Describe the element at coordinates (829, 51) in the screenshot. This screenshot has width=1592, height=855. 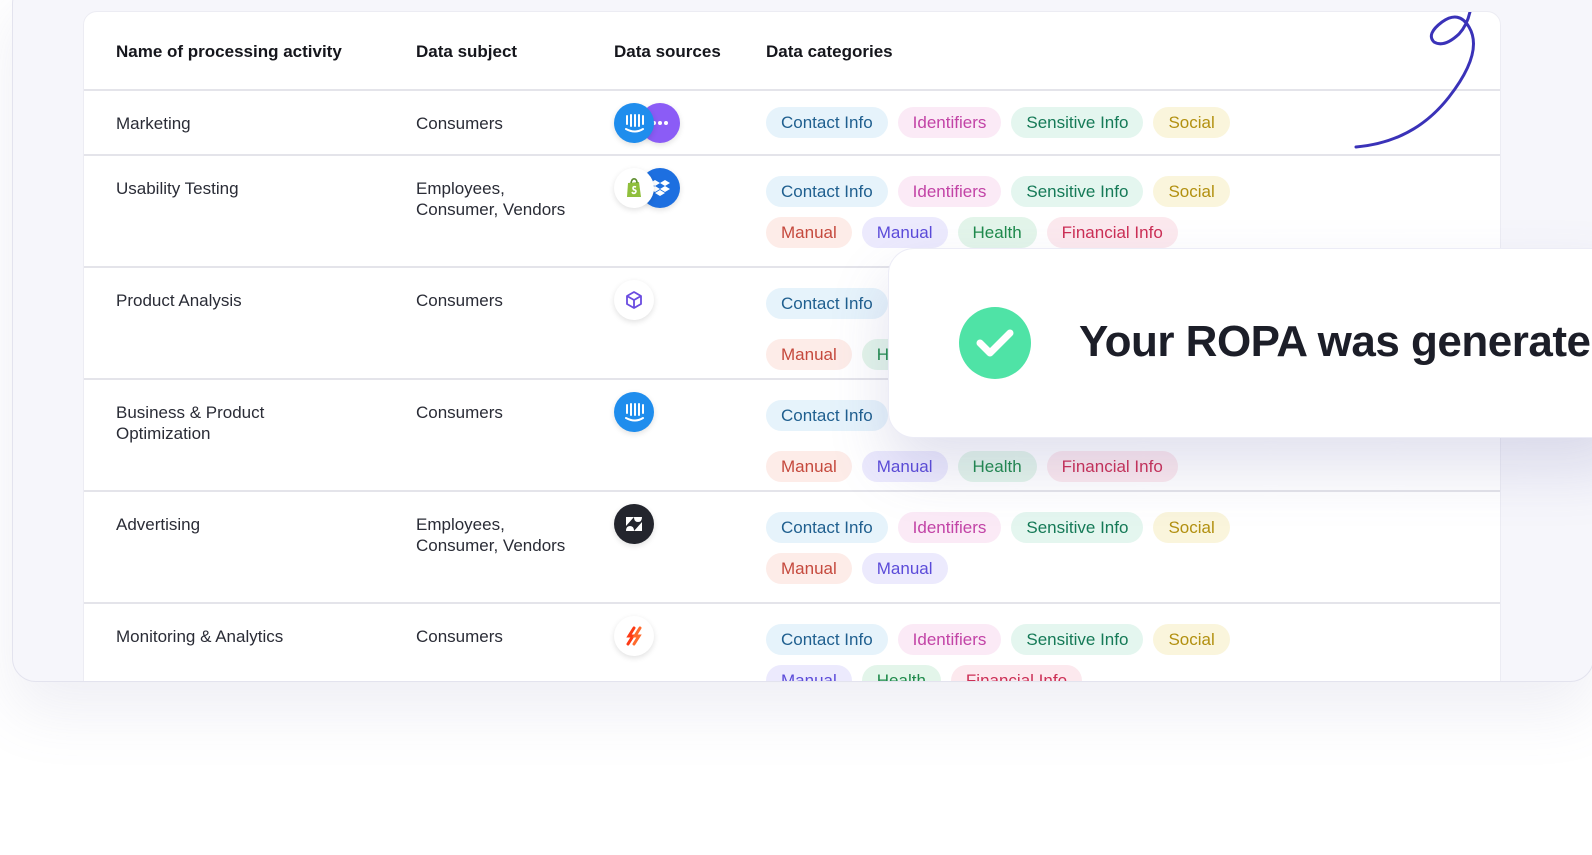
I see `header-categories: Data categories` at that location.